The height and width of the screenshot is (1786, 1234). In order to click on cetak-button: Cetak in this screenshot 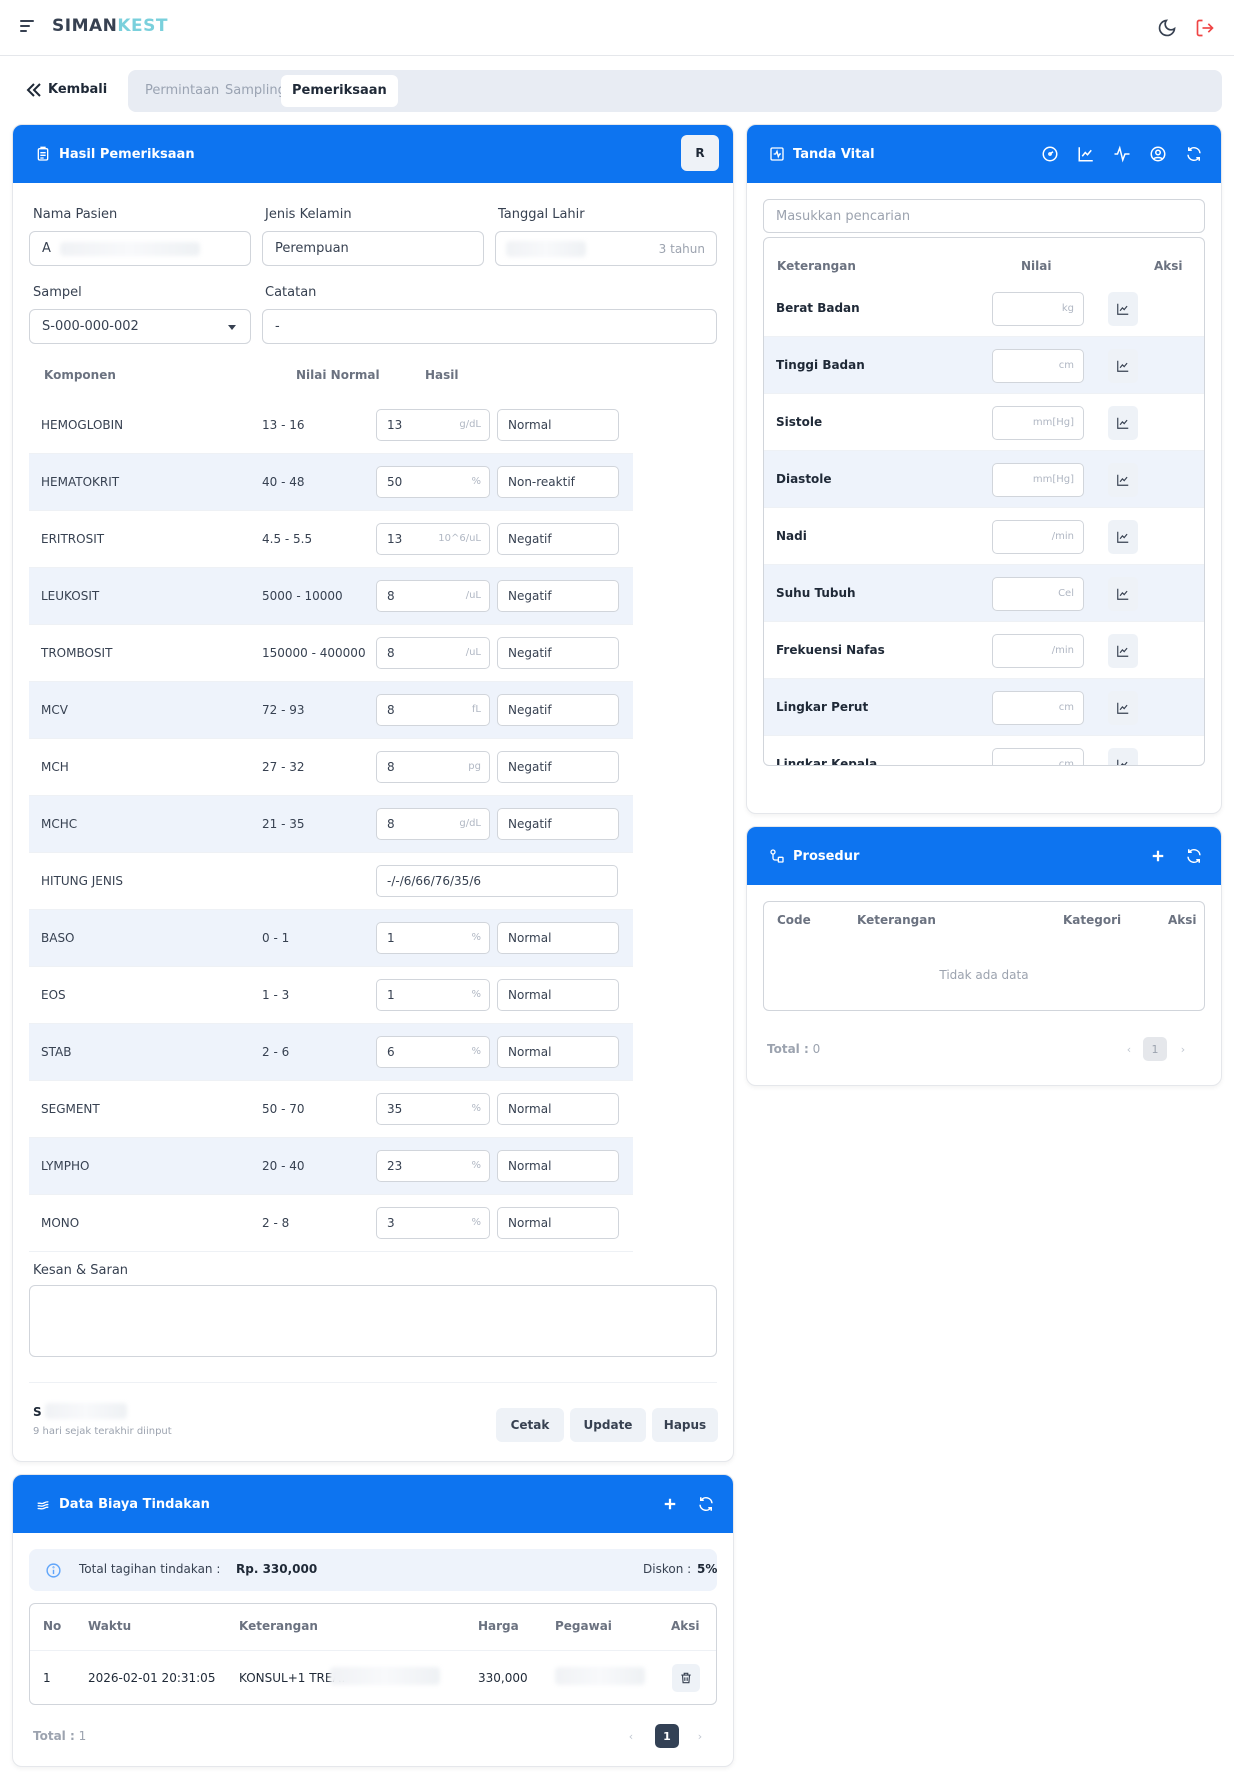, I will do `click(530, 1425)`.